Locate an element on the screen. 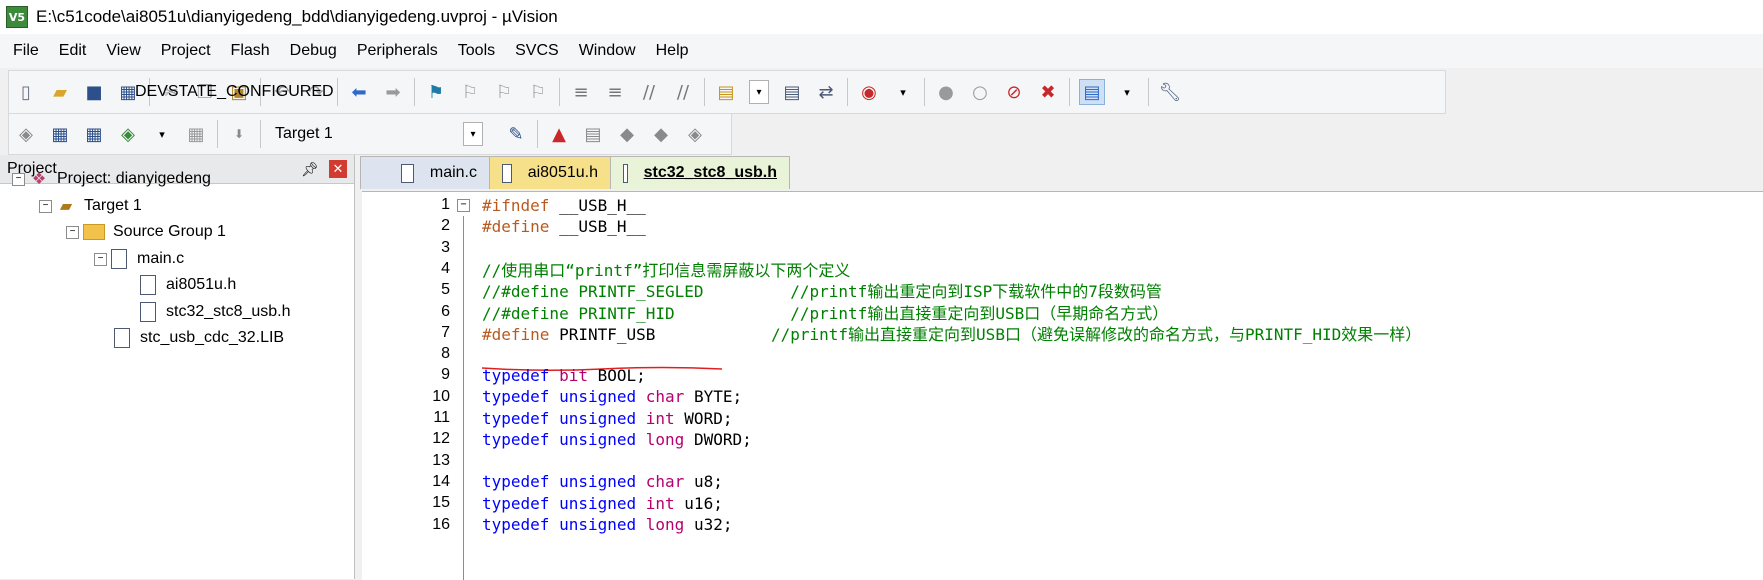  config-combo: DEVSTATE_CONFIGURED ▾ is located at coordinates (452, 92).